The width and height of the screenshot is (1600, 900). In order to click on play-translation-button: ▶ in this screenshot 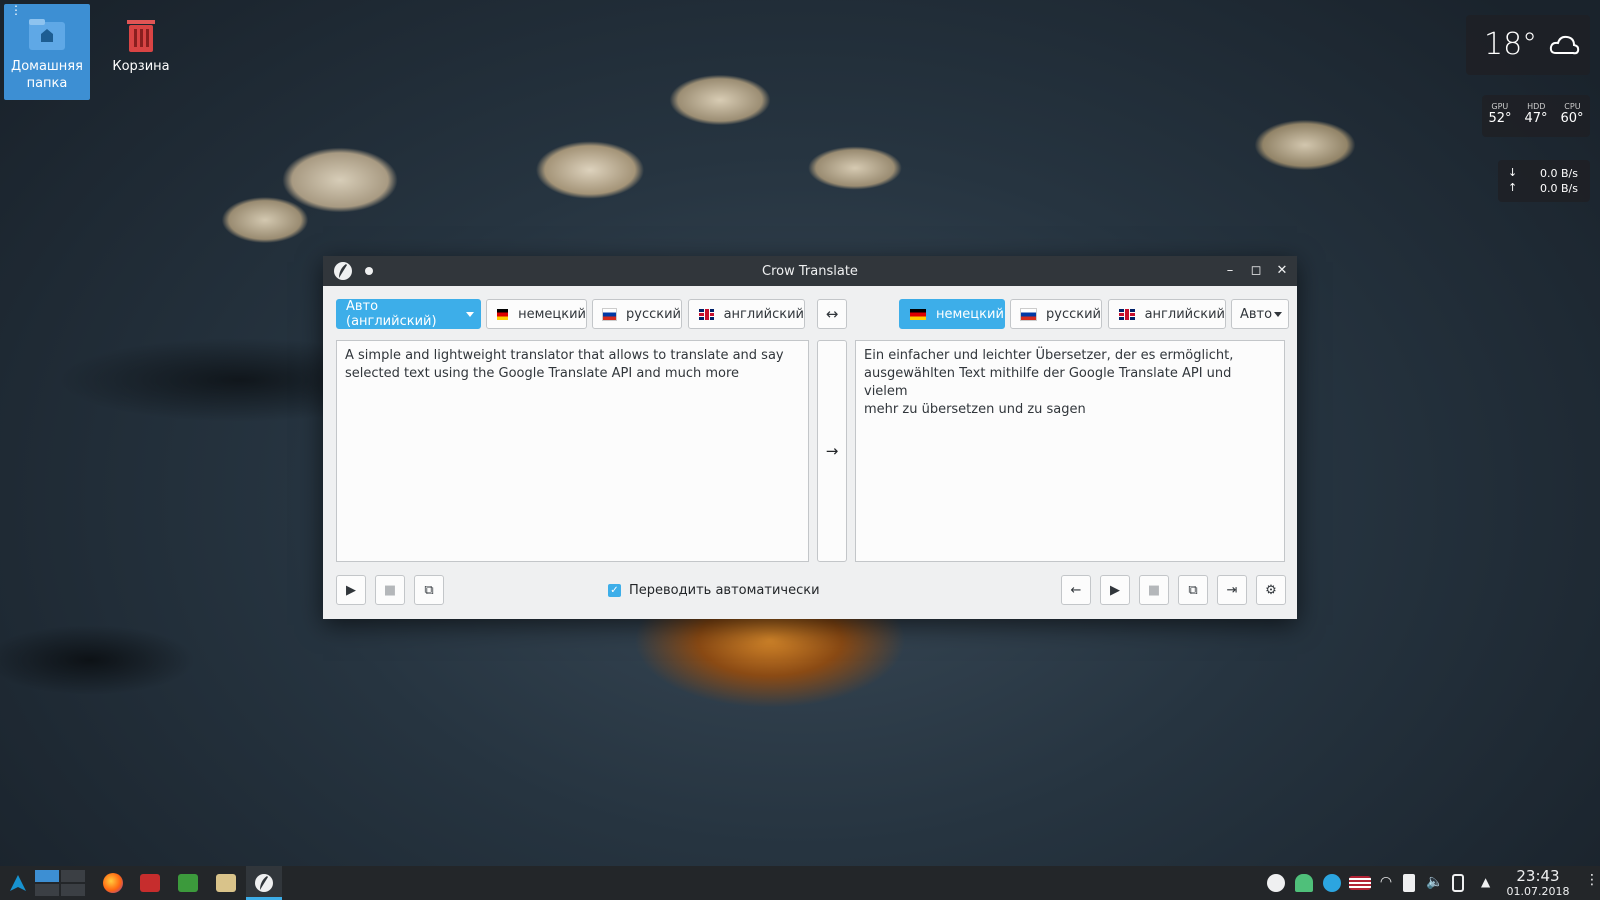, I will do `click(1115, 590)`.